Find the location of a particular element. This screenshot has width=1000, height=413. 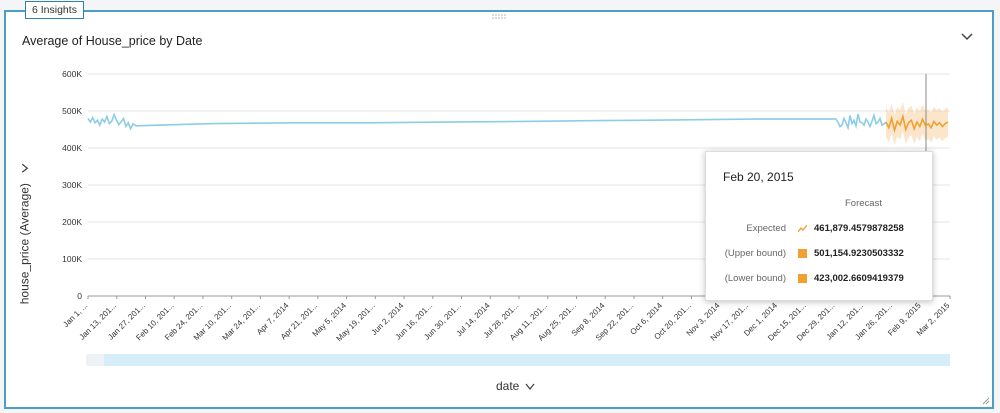

tooltip-row-value: 423,002.6609419379 is located at coordinates (859, 278).